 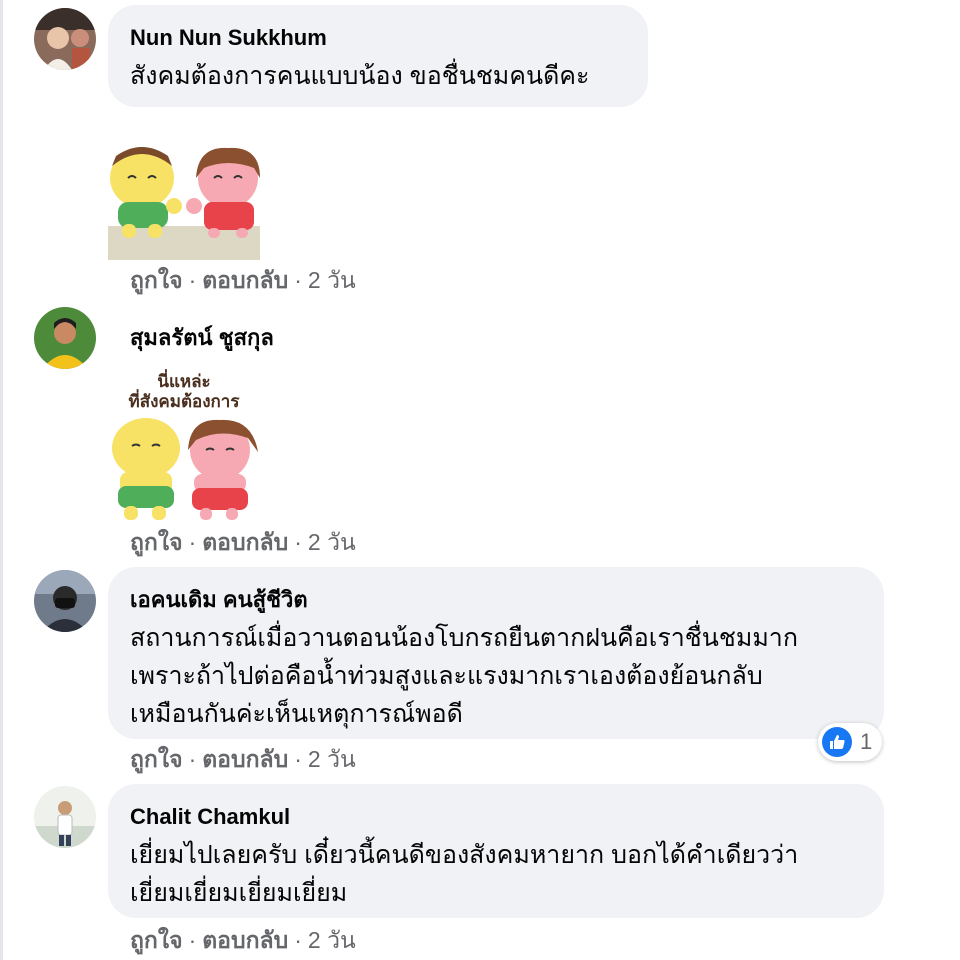 What do you see at coordinates (1, 480) in the screenshot?
I see `left-divider` at bounding box center [1, 480].